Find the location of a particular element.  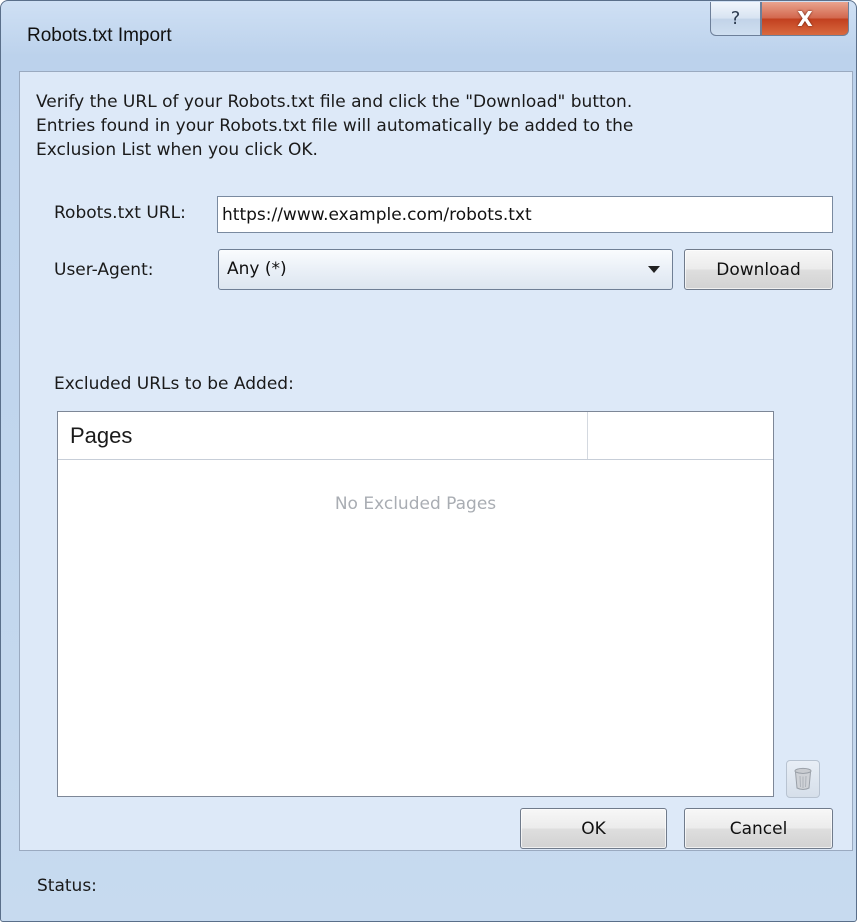

ok-button: OK is located at coordinates (593, 828).